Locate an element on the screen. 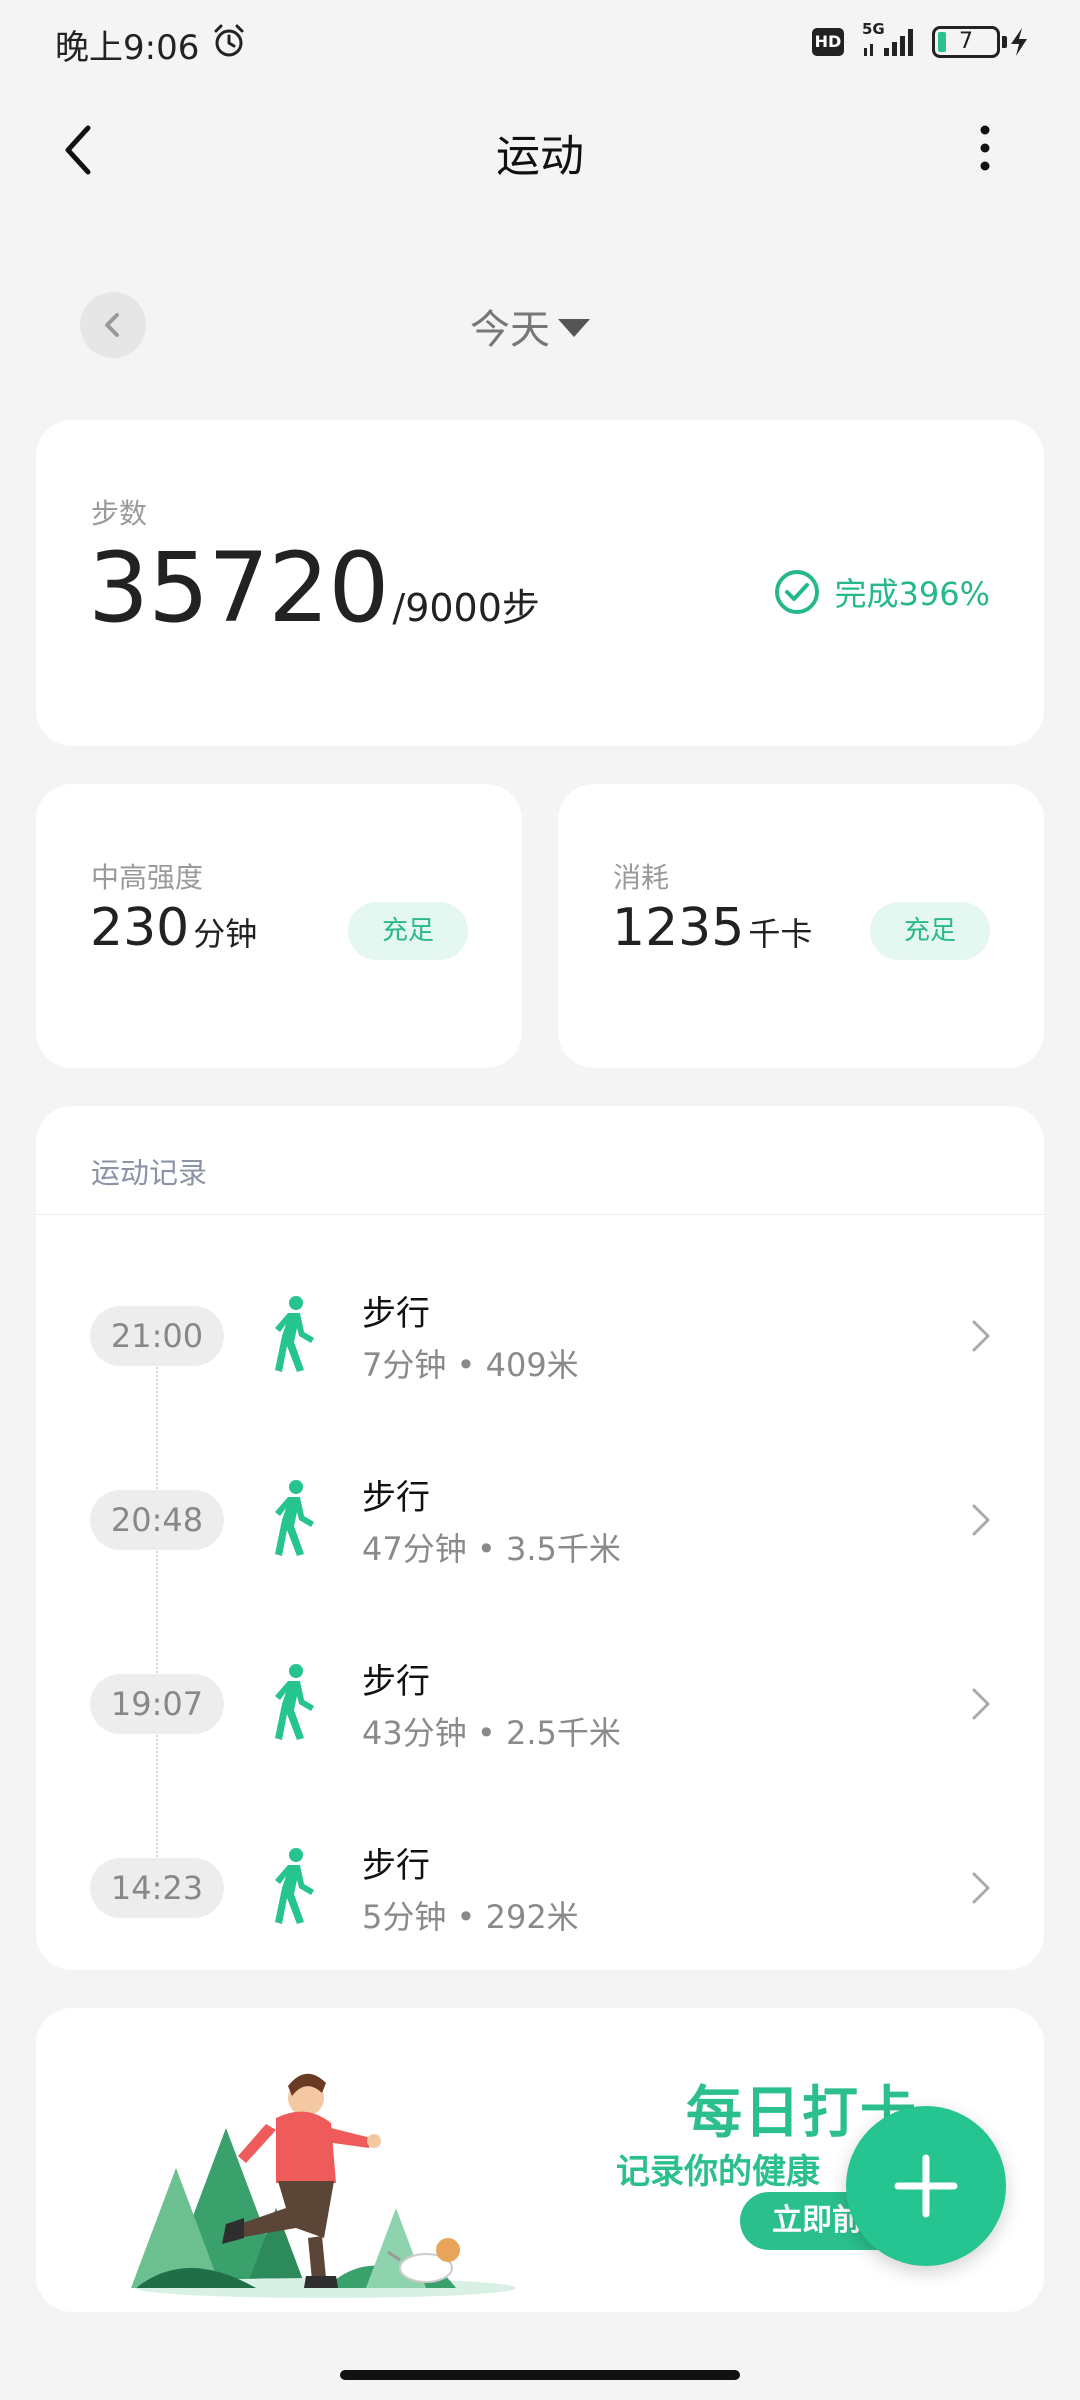 The image size is (1080, 2400). date-label: 今天 is located at coordinates (510, 330).